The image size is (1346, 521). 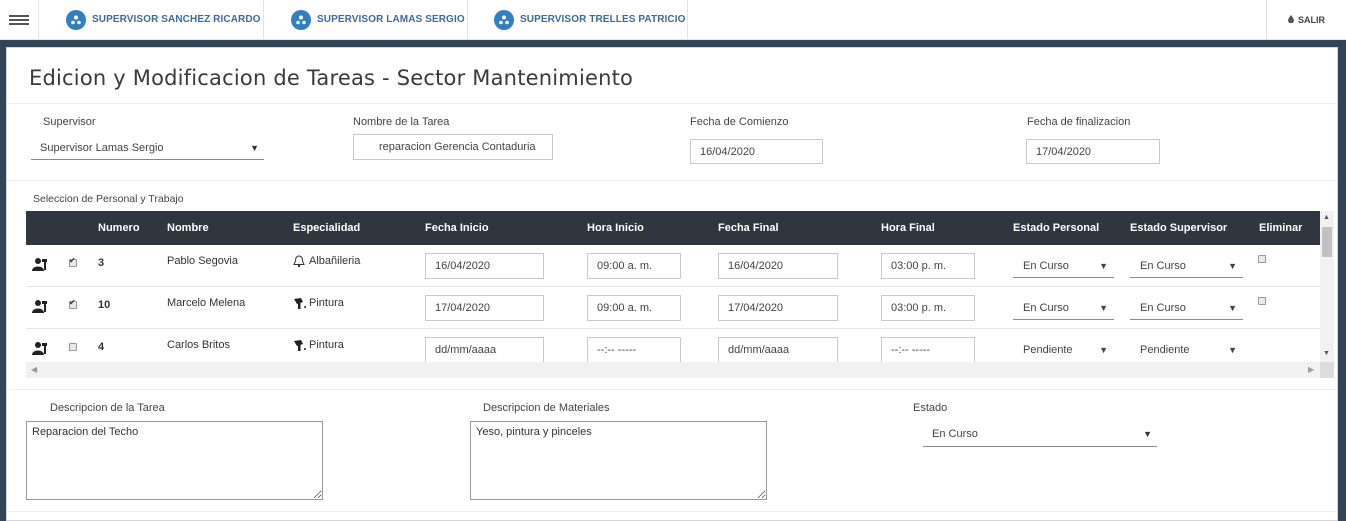 What do you see at coordinates (1165, 350) in the screenshot?
I see `estado-supervisor-value: Pendiente` at bounding box center [1165, 350].